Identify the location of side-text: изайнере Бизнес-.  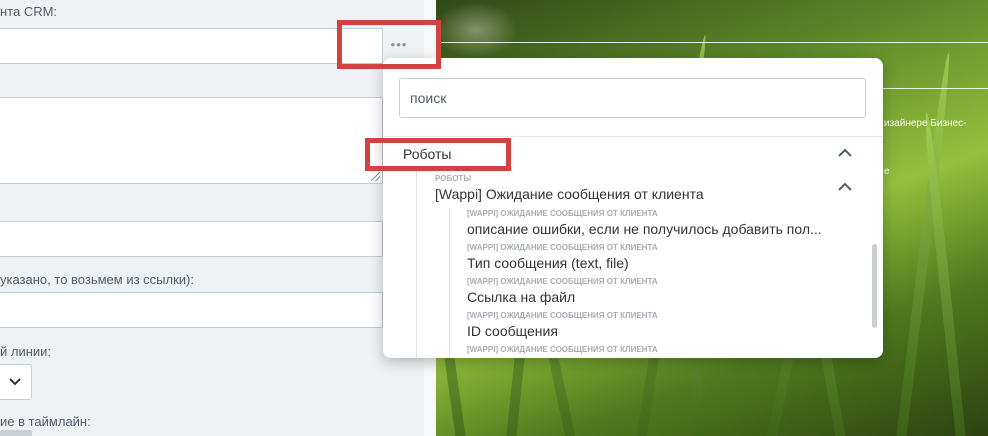
(925, 123).